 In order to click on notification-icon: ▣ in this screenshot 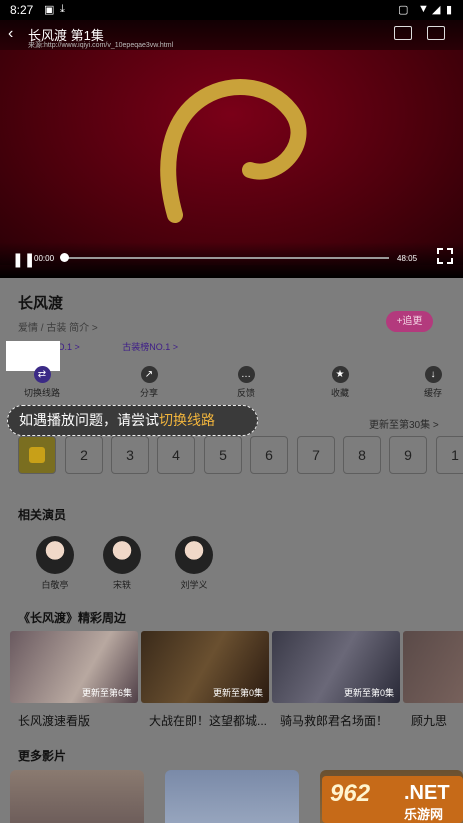, I will do `click(49, 10)`.